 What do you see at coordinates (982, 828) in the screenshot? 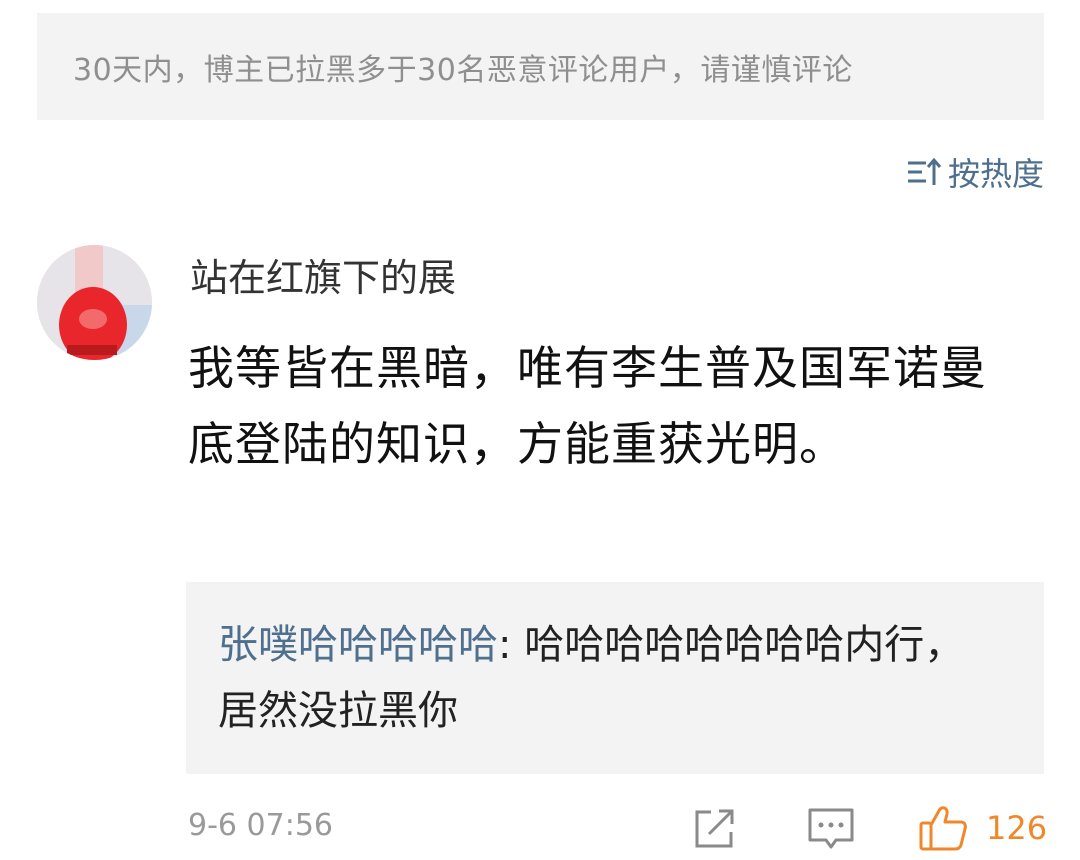
I see `like-button: 126` at bounding box center [982, 828].